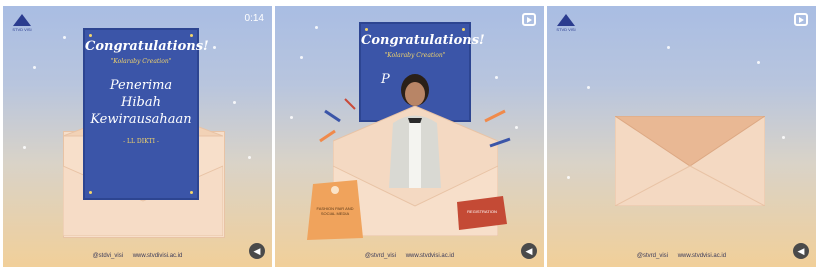  I want to click on person-photo, so click(415, 131).